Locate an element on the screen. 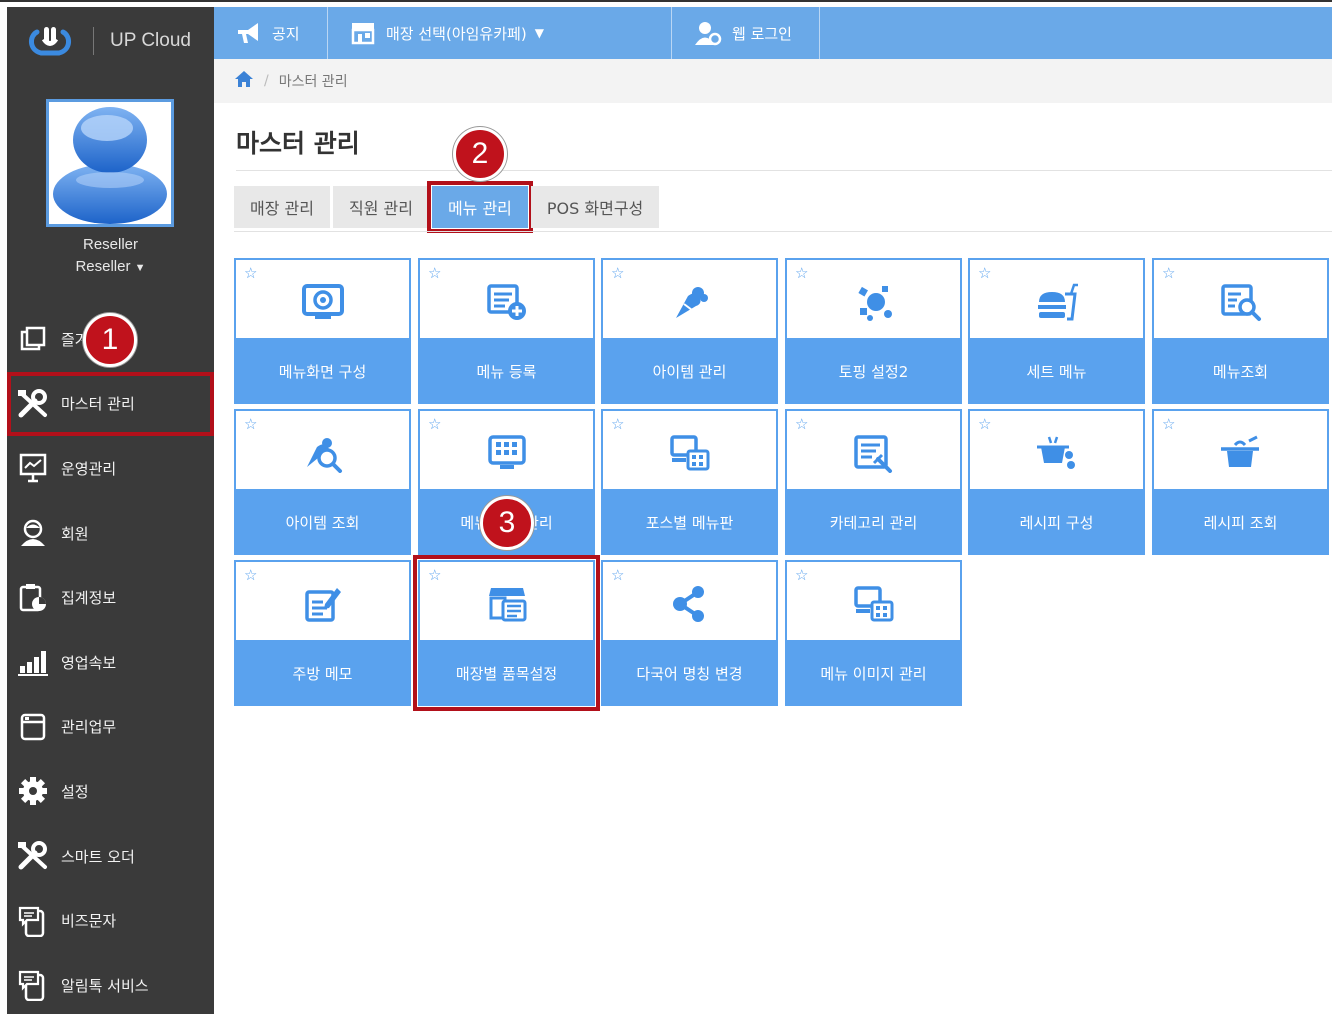 This screenshot has width=1332, height=1018. tile-label: 아이템 조회 is located at coordinates (322, 522).